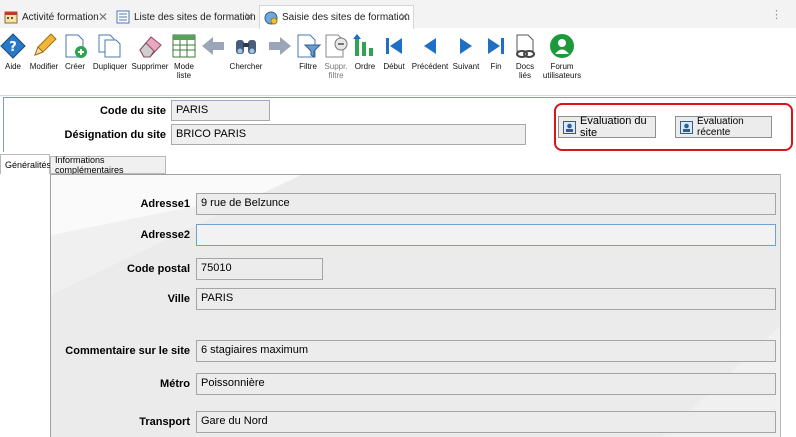 The image size is (796, 437). I want to click on ville-field: PARIS, so click(486, 299).